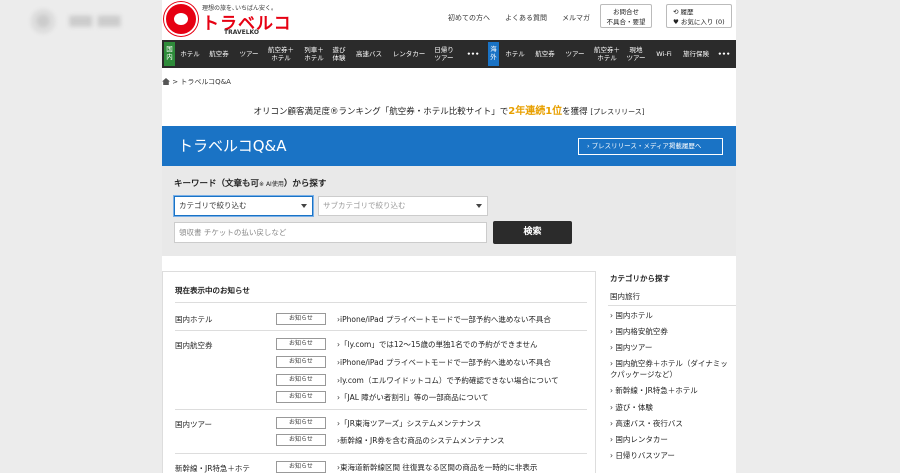 The width and height of the screenshot is (900, 473). I want to click on link-faq: よくある質問, so click(526, 18).